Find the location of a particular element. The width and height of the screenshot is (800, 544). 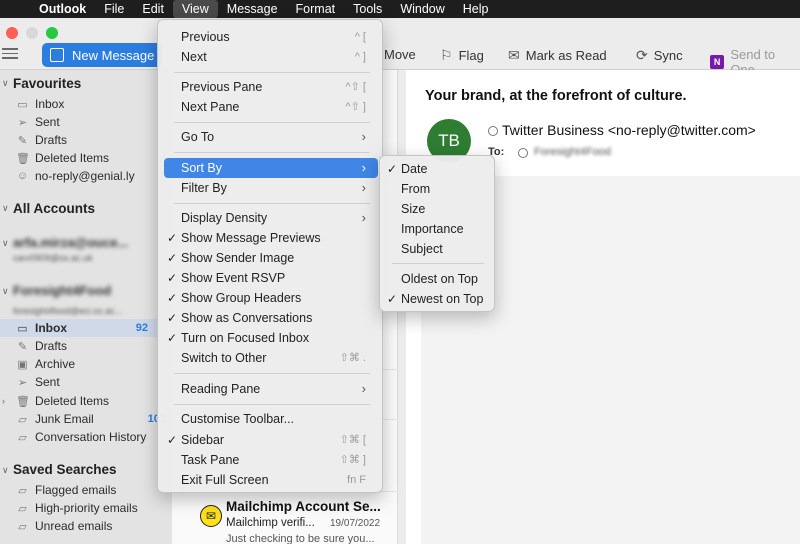

menu-item-label: Turn on Focused Inbox is located at coordinates (245, 338).